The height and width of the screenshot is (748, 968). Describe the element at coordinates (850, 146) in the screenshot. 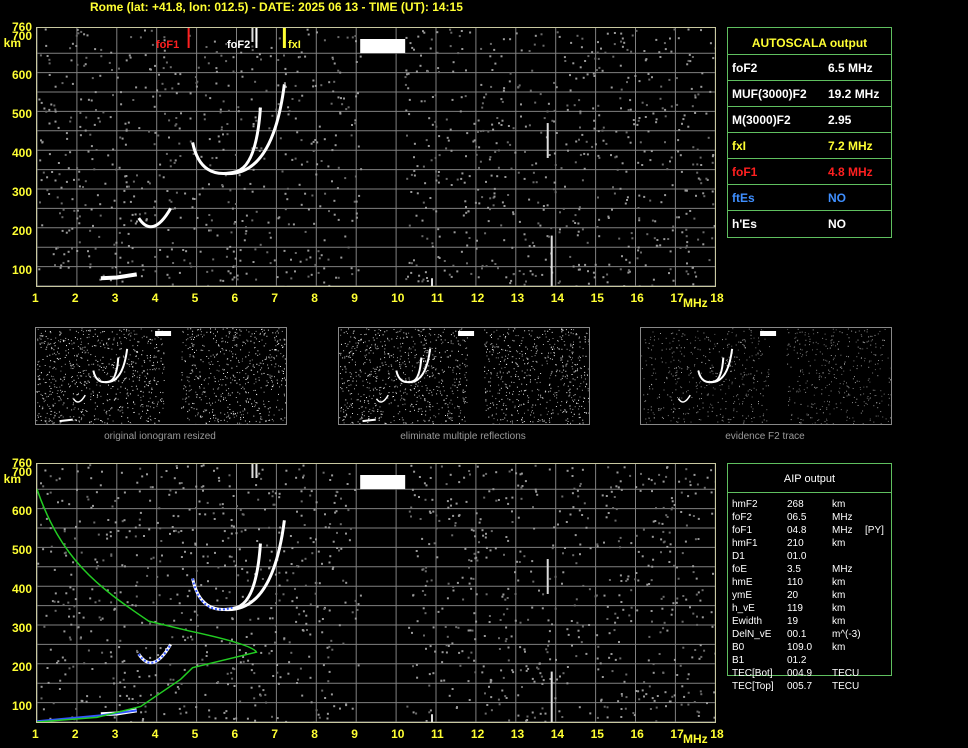

I see `autoscala-value: 7.2 MHz` at that location.